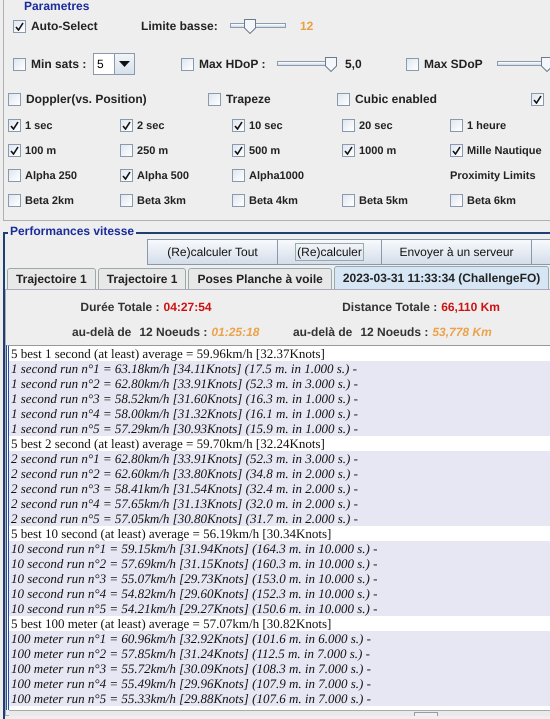 This screenshot has height=719, width=550. What do you see at coordinates (390, 307) in the screenshot?
I see `stat-label: Distance Totale :` at bounding box center [390, 307].